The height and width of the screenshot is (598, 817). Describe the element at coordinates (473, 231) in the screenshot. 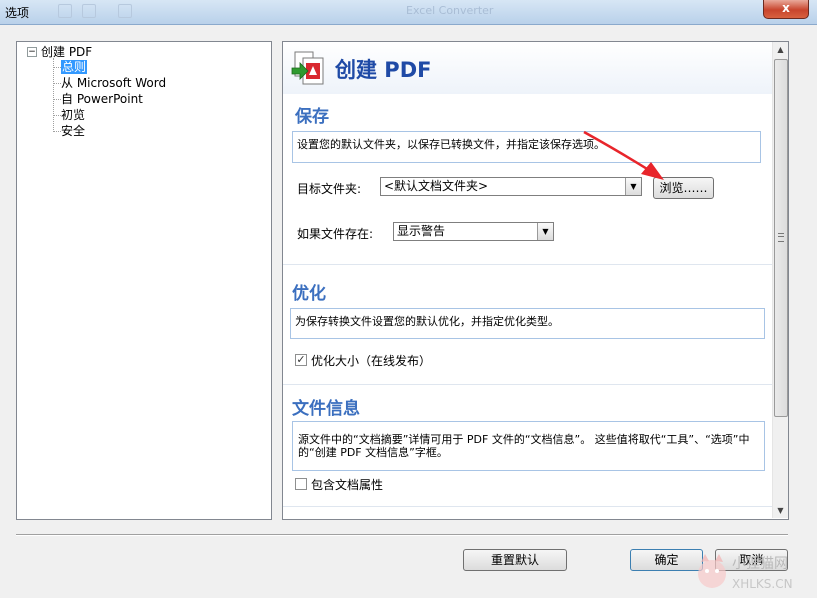

I see `if-file-exists-select: 显示警告 ▼` at that location.